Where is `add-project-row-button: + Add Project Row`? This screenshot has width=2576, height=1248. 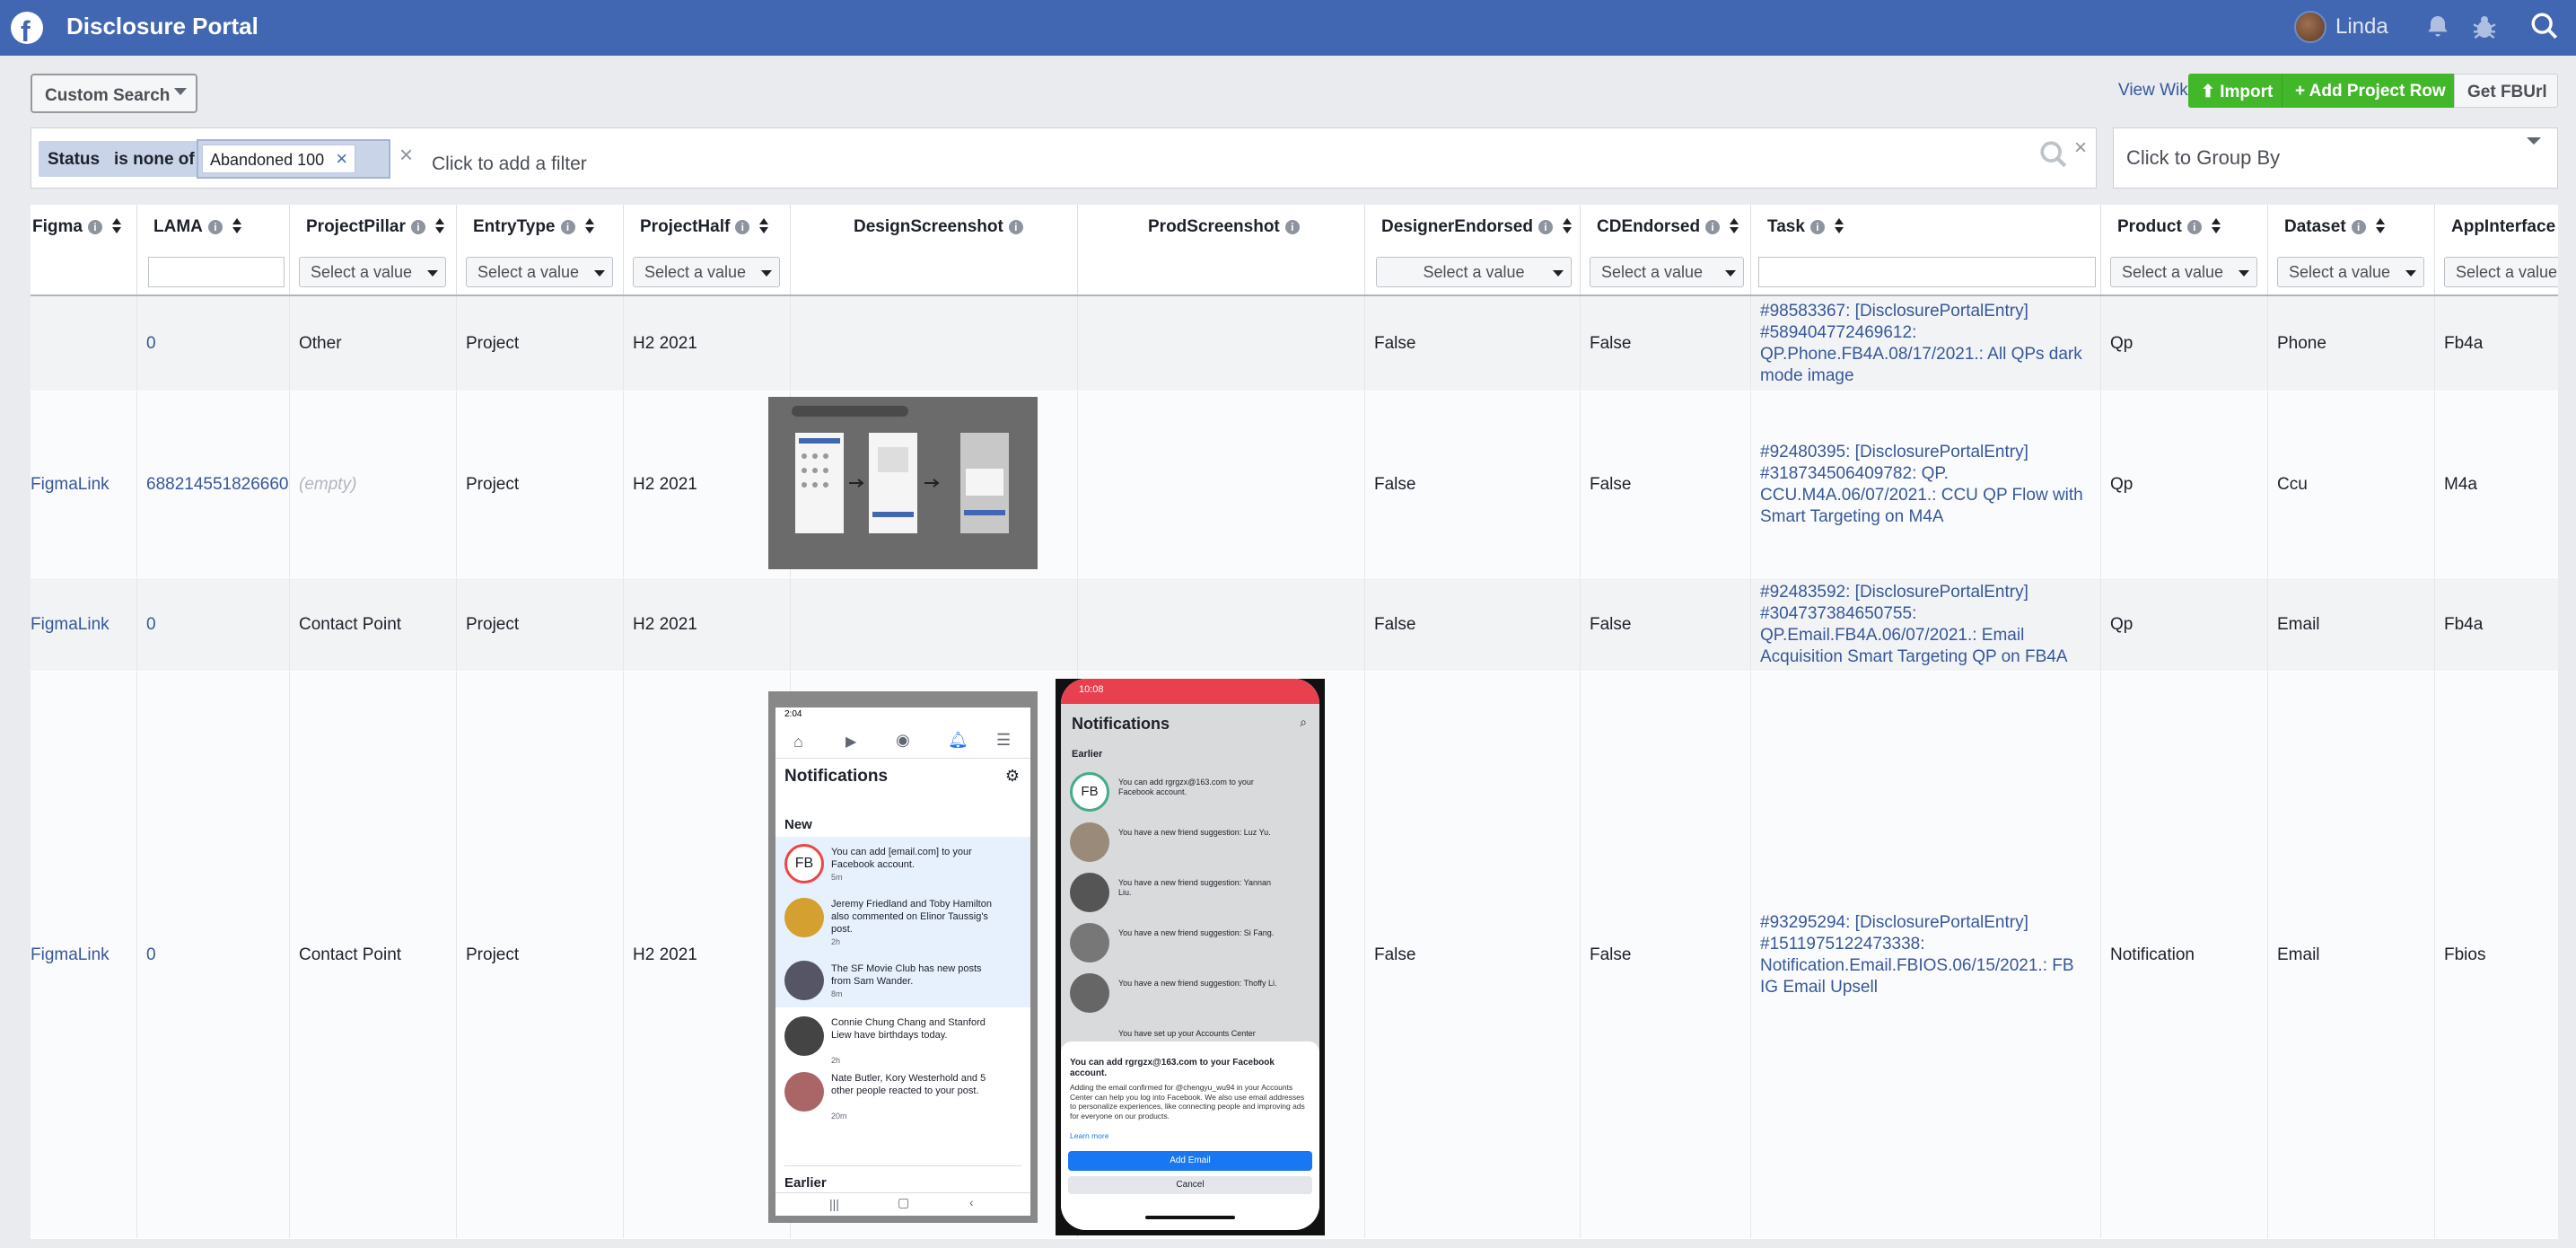
add-project-row-button: + Add Project Row is located at coordinates (2368, 91).